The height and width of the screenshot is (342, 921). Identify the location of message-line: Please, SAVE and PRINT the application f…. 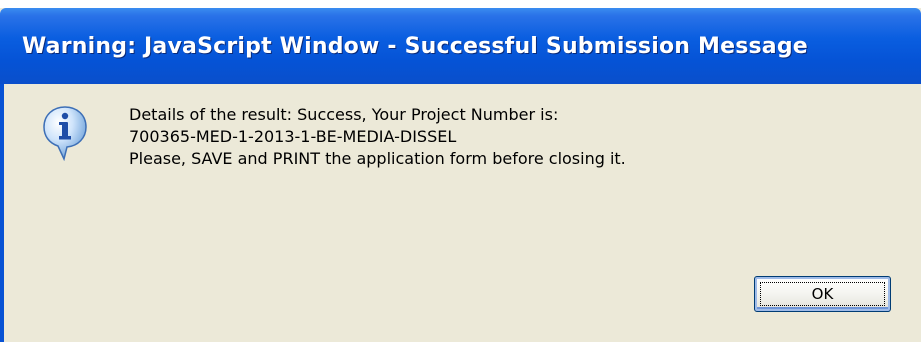
(377, 158).